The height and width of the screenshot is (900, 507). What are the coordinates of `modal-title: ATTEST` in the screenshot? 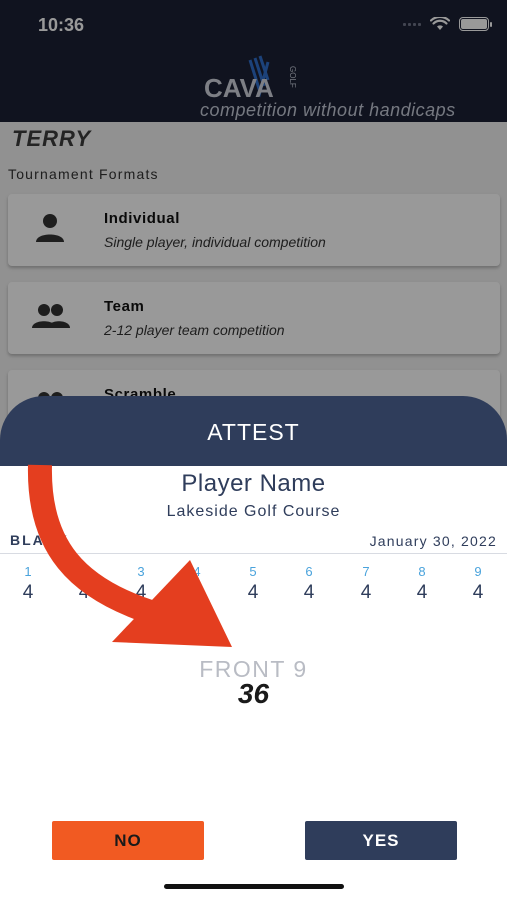 It's located at (253, 432).